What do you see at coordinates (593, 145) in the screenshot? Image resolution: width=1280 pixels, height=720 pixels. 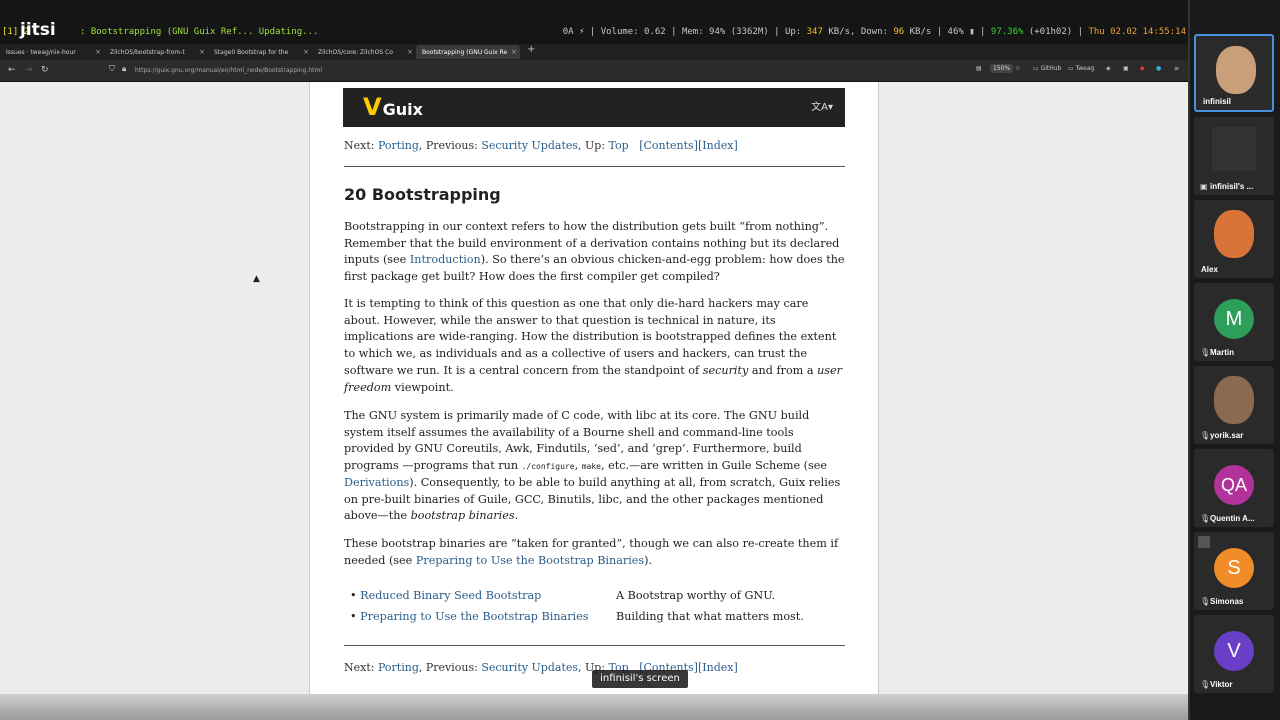 I see `up-label: , Up:` at bounding box center [593, 145].